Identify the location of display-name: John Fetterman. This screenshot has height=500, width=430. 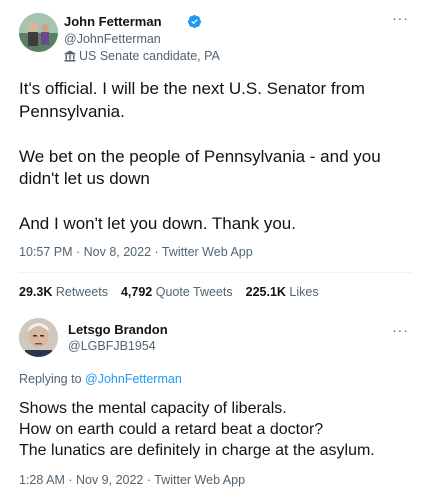
(113, 21).